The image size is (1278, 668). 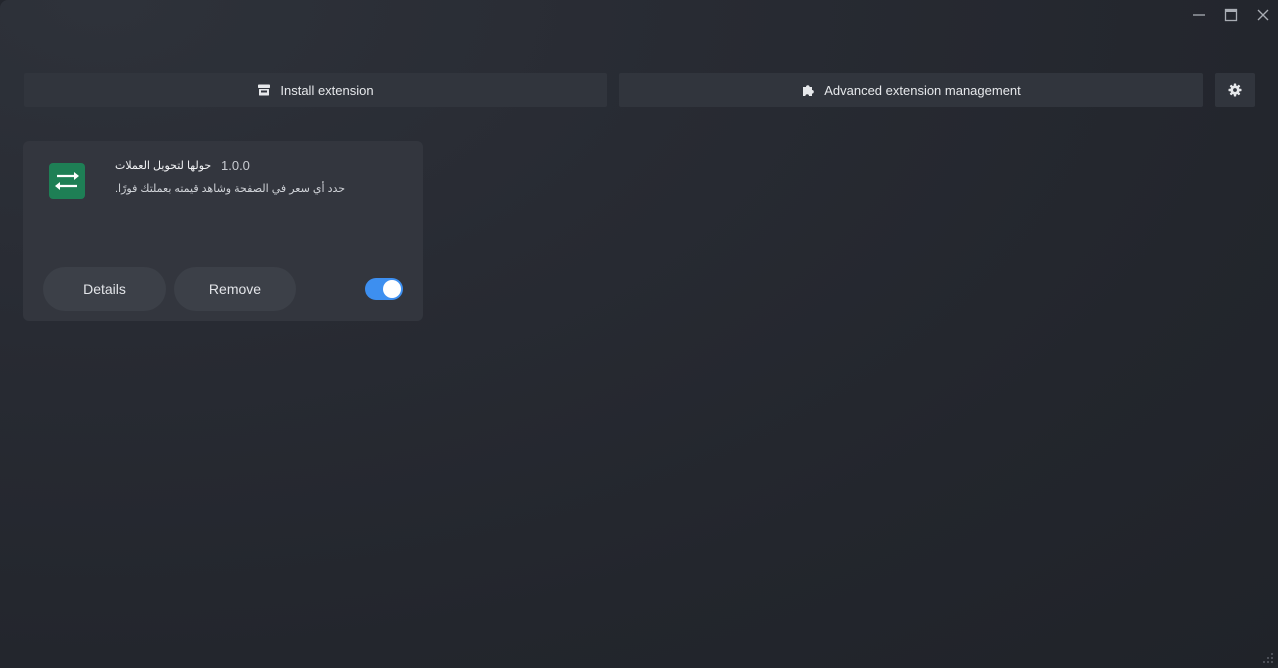 I want to click on details-button: Details, so click(x=104, y=289).